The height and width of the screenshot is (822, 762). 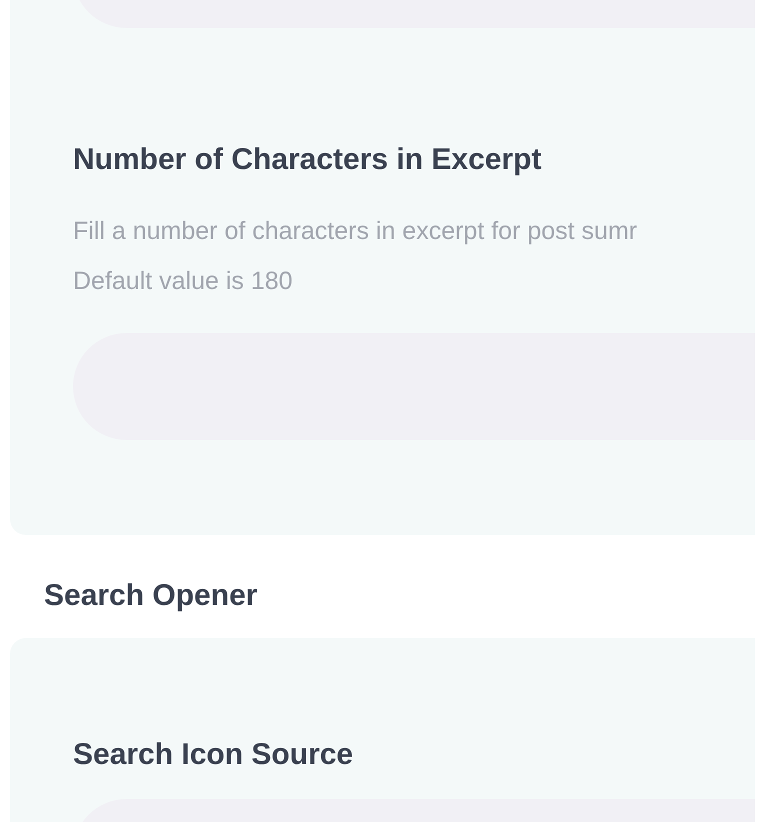 What do you see at coordinates (213, 755) in the screenshot?
I see `setting-title: Search Icon Source` at bounding box center [213, 755].